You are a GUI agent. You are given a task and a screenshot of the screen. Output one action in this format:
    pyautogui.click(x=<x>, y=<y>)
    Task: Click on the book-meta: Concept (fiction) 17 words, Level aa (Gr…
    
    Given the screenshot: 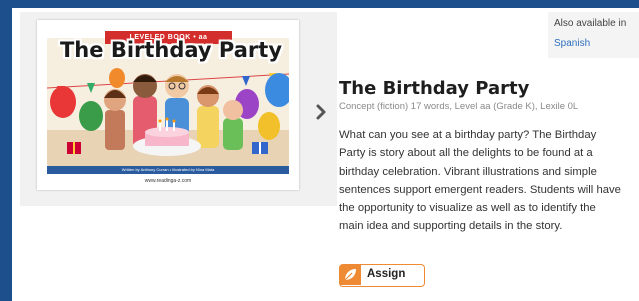 What is the action you would take?
    pyautogui.click(x=459, y=106)
    